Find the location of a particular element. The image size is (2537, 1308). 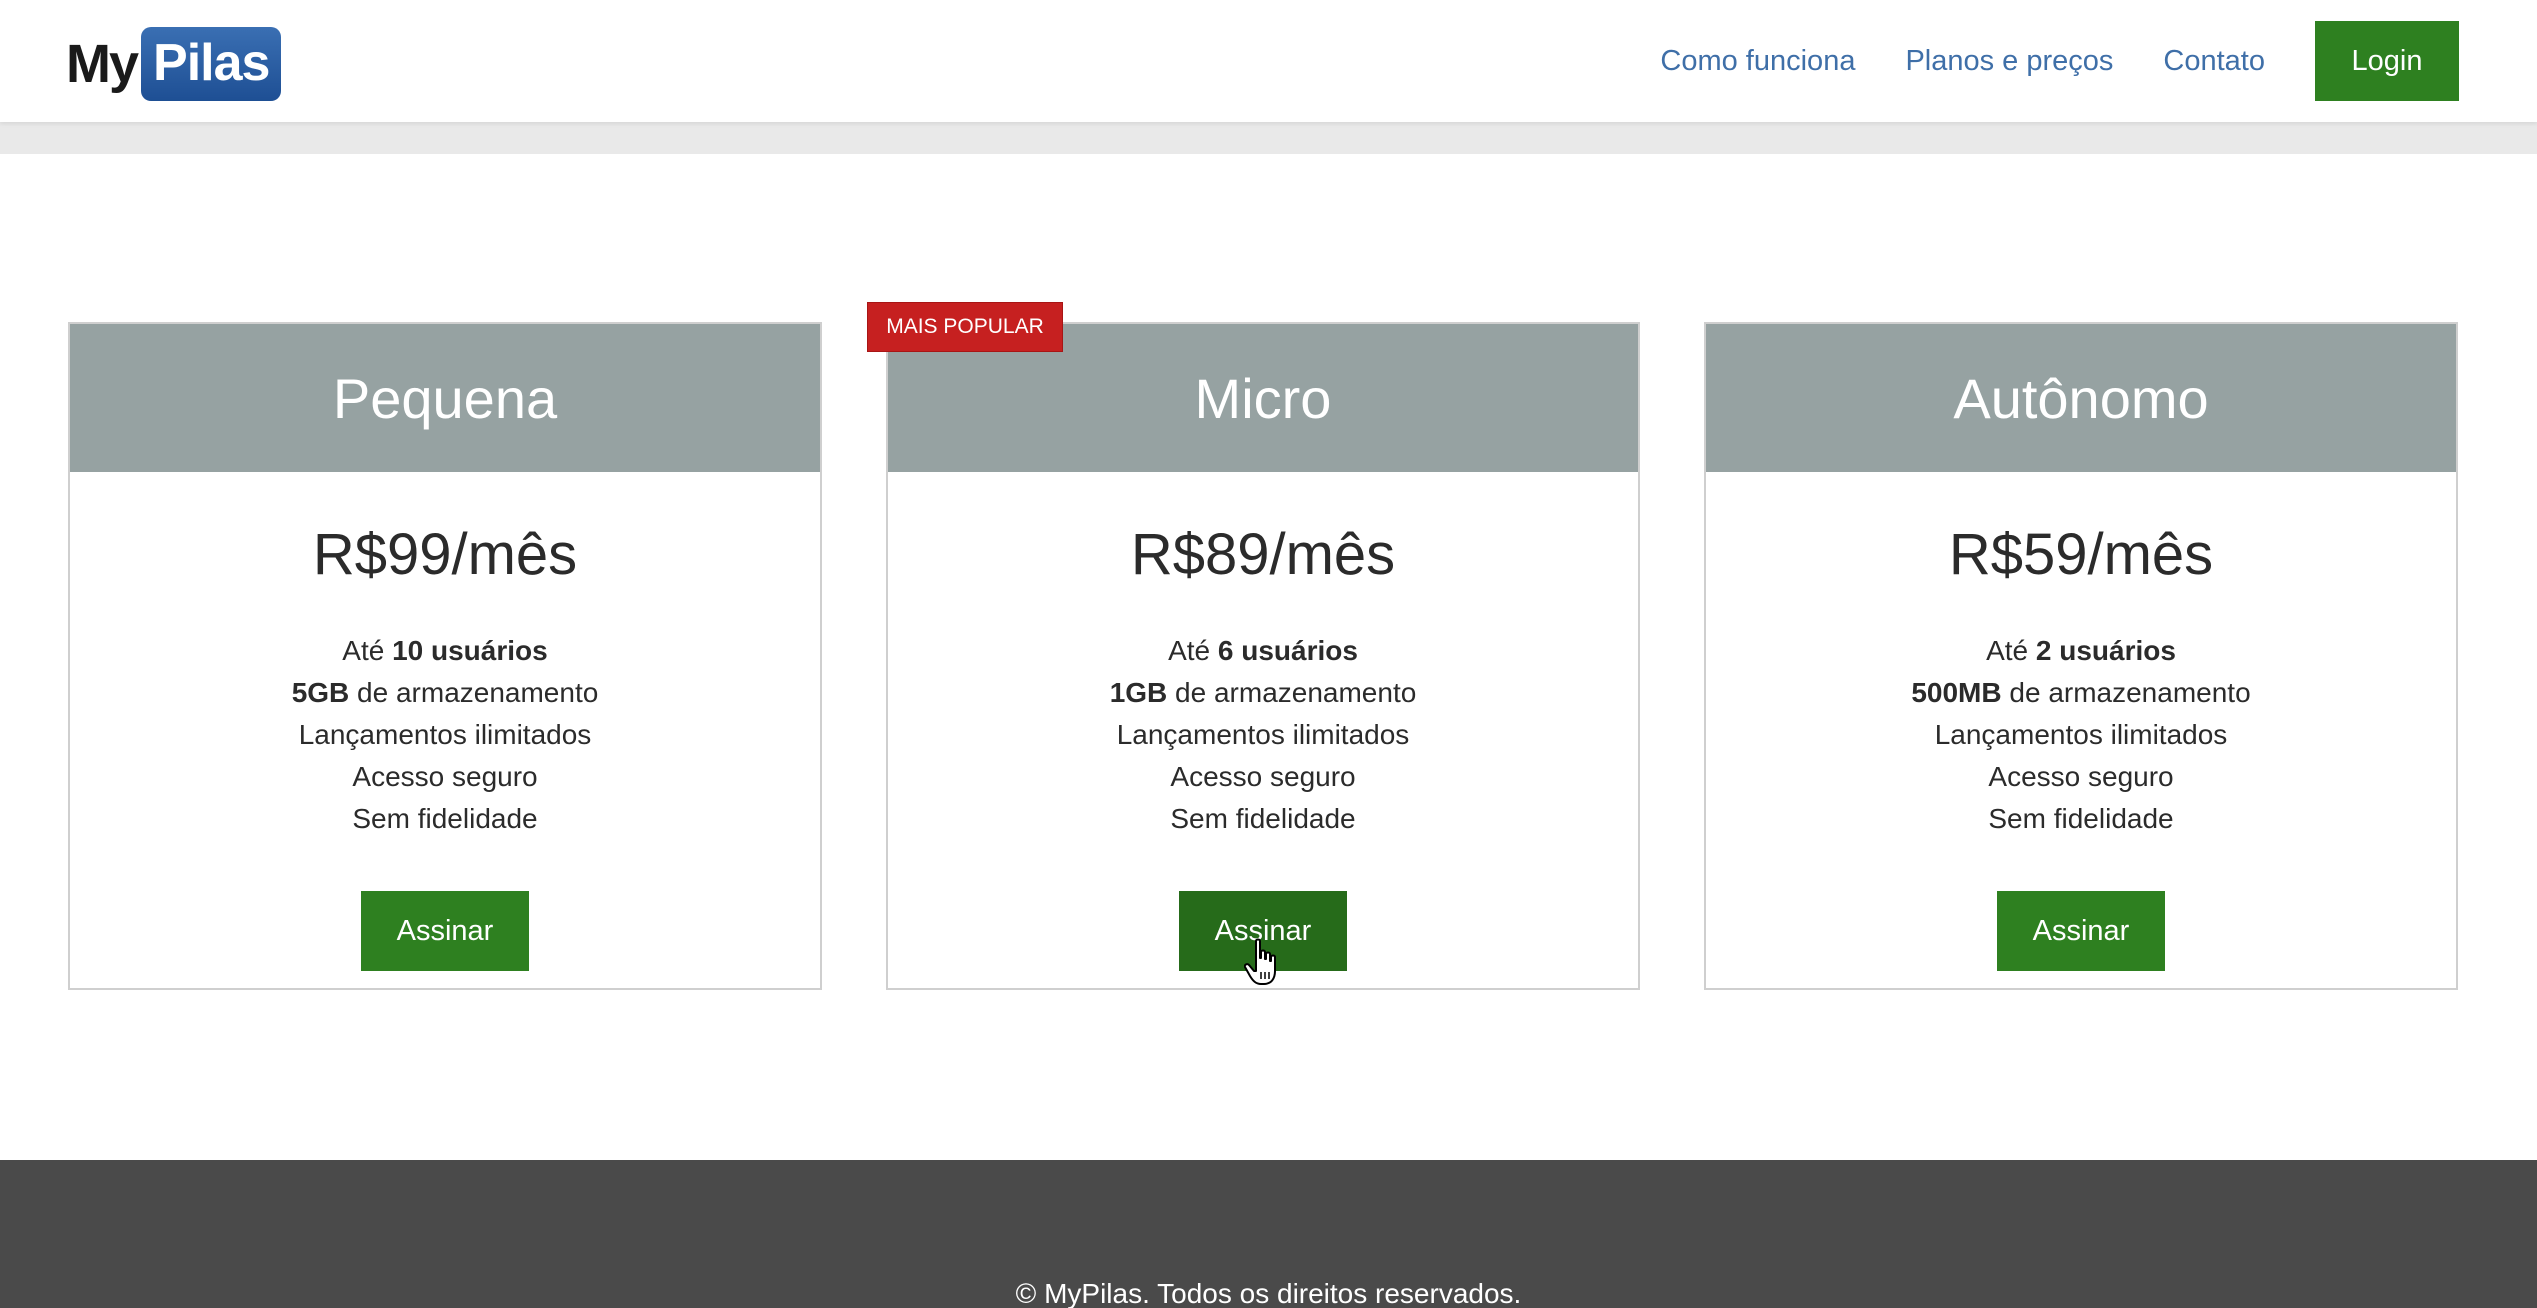

plan-card-header: Pequena is located at coordinates (445, 398).